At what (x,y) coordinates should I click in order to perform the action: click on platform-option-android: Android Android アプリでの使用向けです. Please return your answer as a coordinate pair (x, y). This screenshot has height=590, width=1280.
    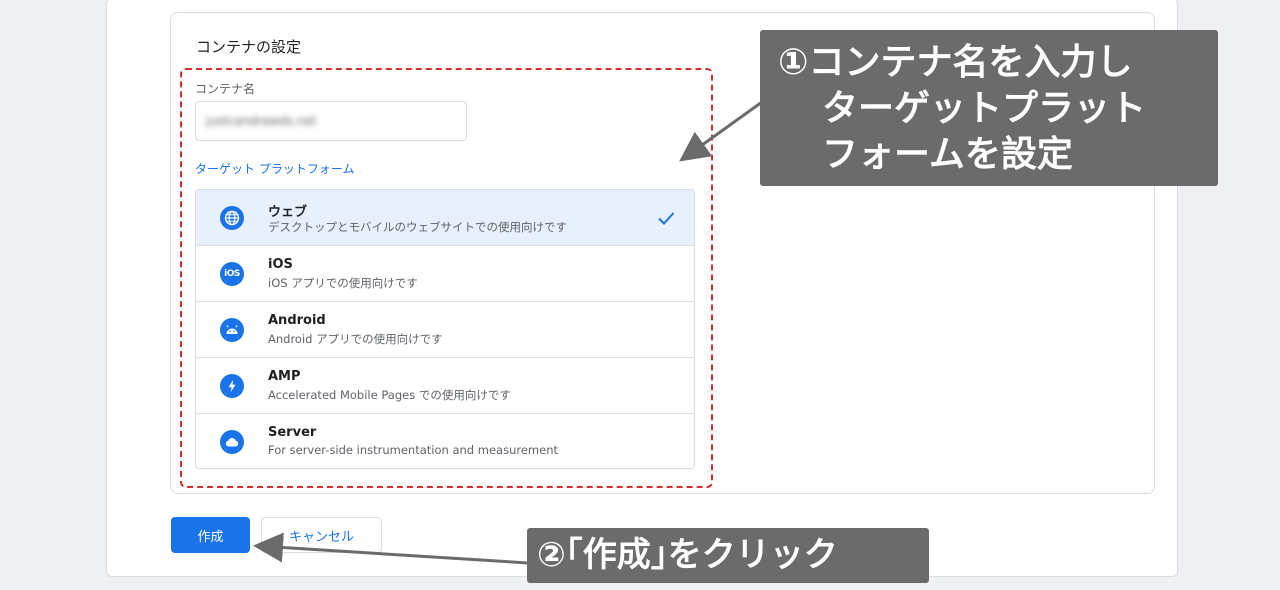
    Looking at the image, I should click on (445, 330).